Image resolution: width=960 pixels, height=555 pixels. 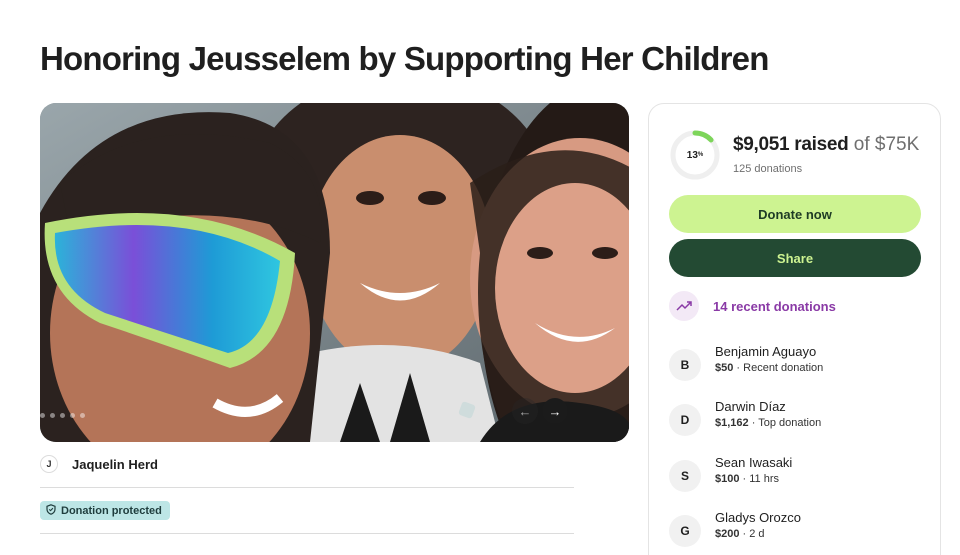 What do you see at coordinates (51, 510) in the screenshot?
I see `shield-icon` at bounding box center [51, 510].